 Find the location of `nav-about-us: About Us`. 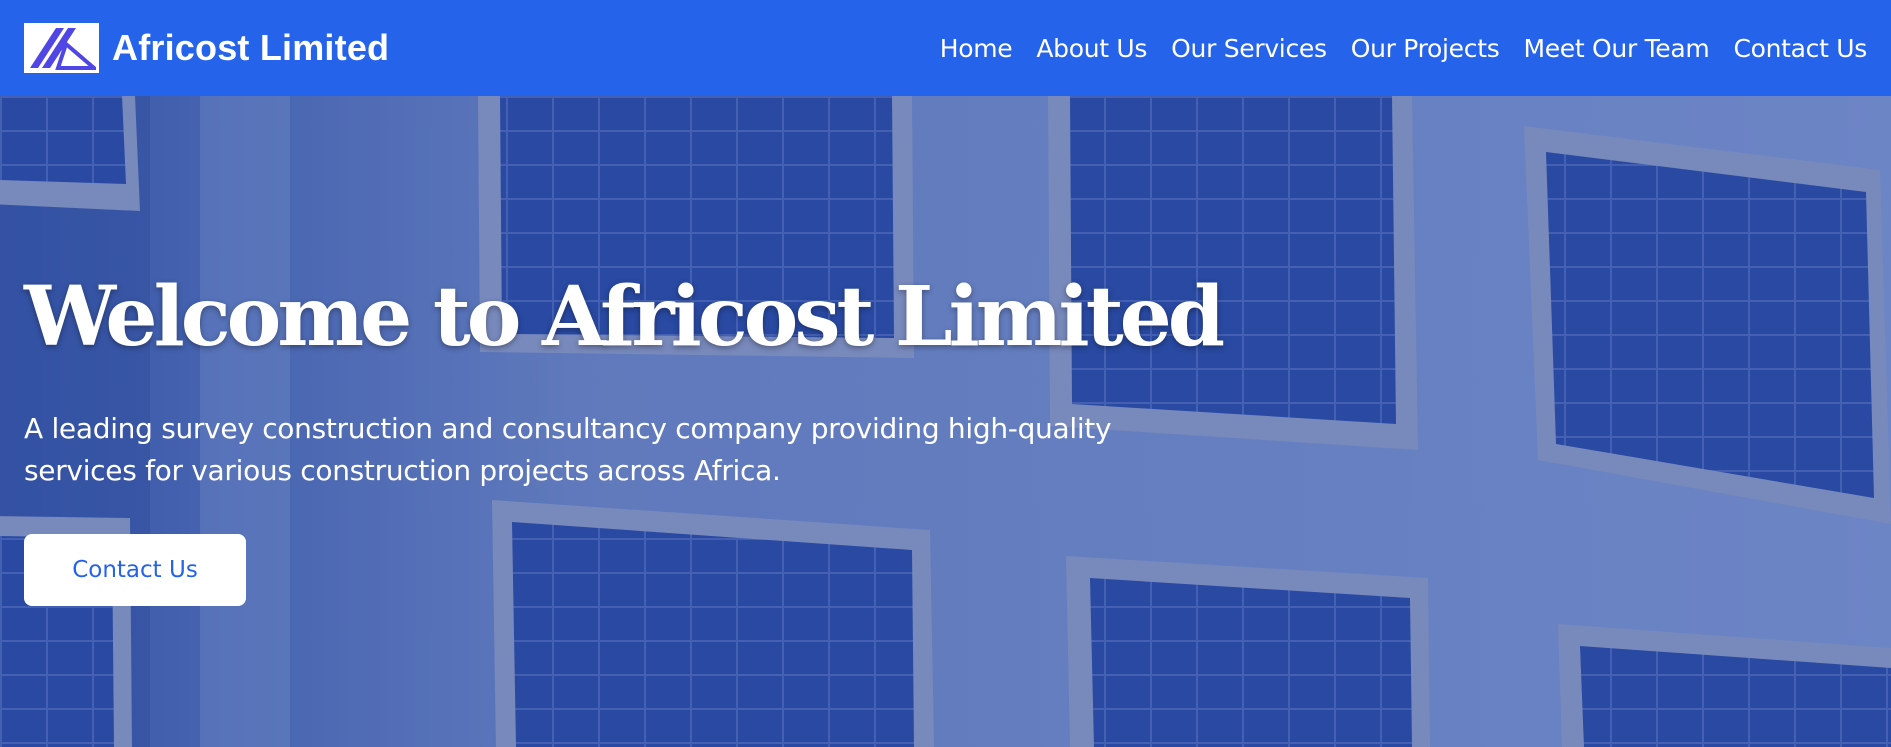

nav-about-us: About Us is located at coordinates (1091, 48).